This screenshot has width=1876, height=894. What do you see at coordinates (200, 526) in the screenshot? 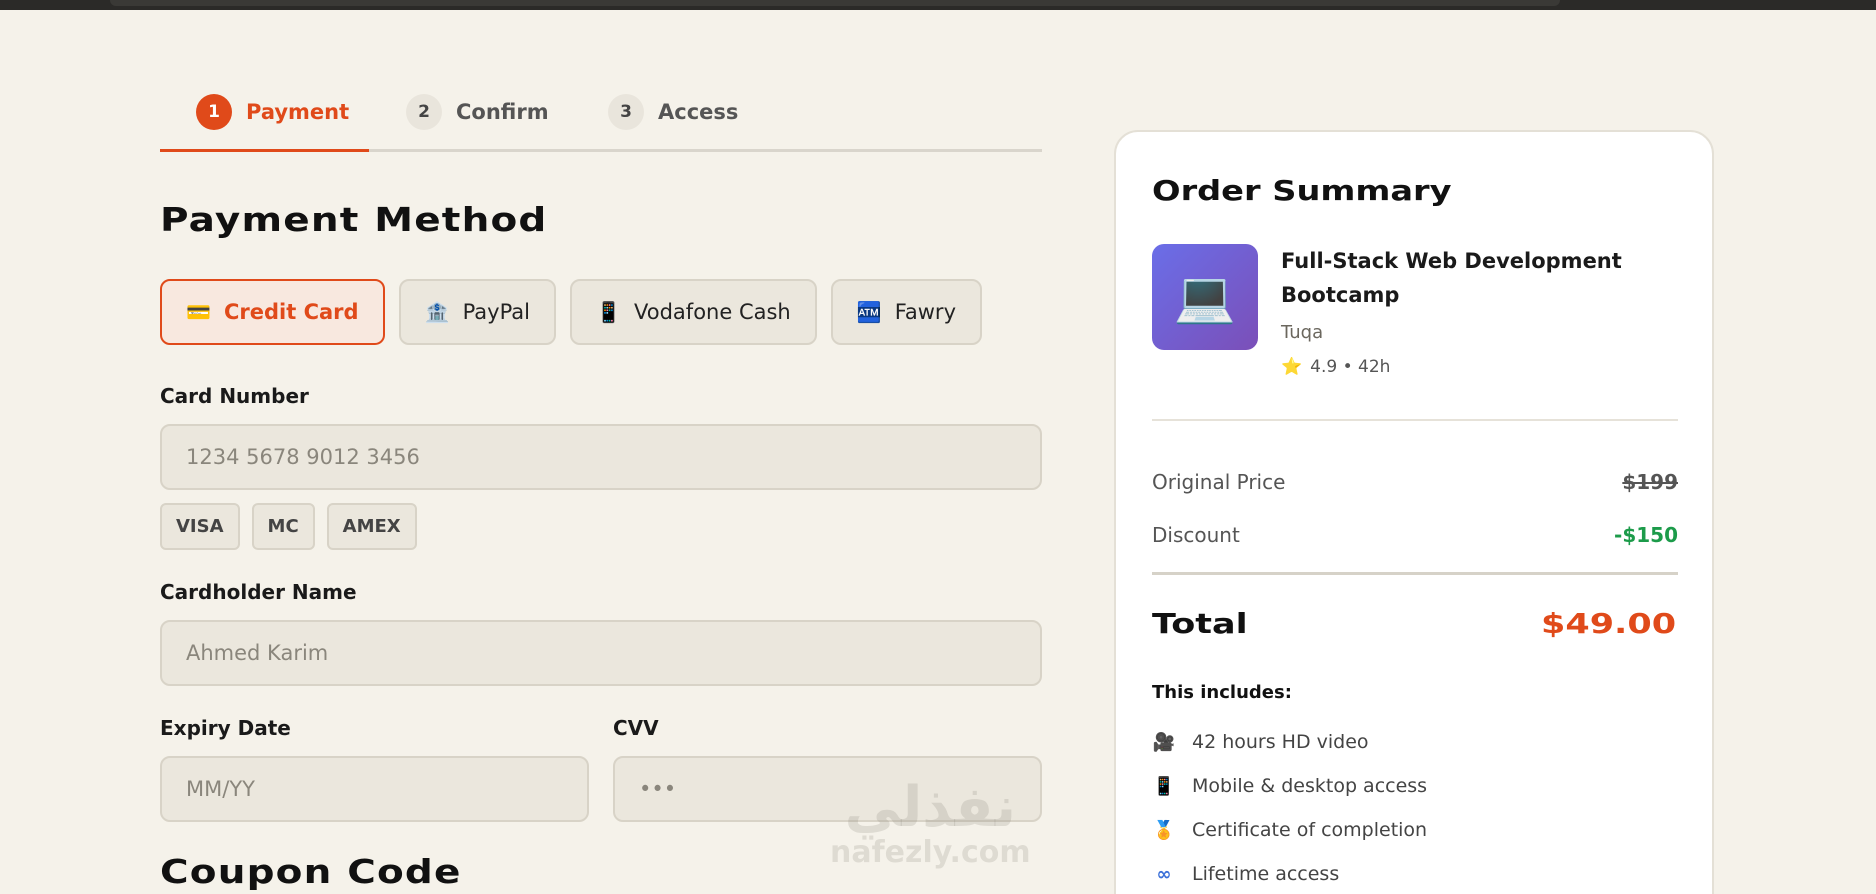
I see `visa-badge: VISA` at bounding box center [200, 526].